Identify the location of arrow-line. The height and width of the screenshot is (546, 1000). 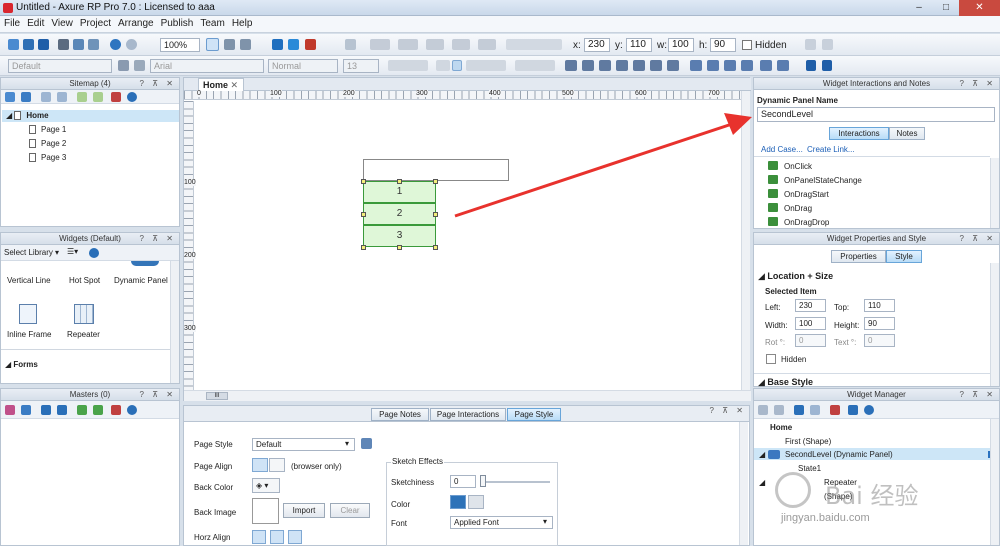
(593, 170).